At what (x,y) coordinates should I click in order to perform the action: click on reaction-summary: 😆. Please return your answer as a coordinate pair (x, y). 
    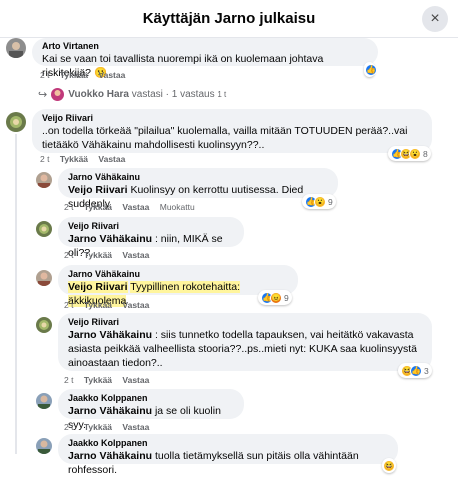
    Looking at the image, I should click on (389, 465).